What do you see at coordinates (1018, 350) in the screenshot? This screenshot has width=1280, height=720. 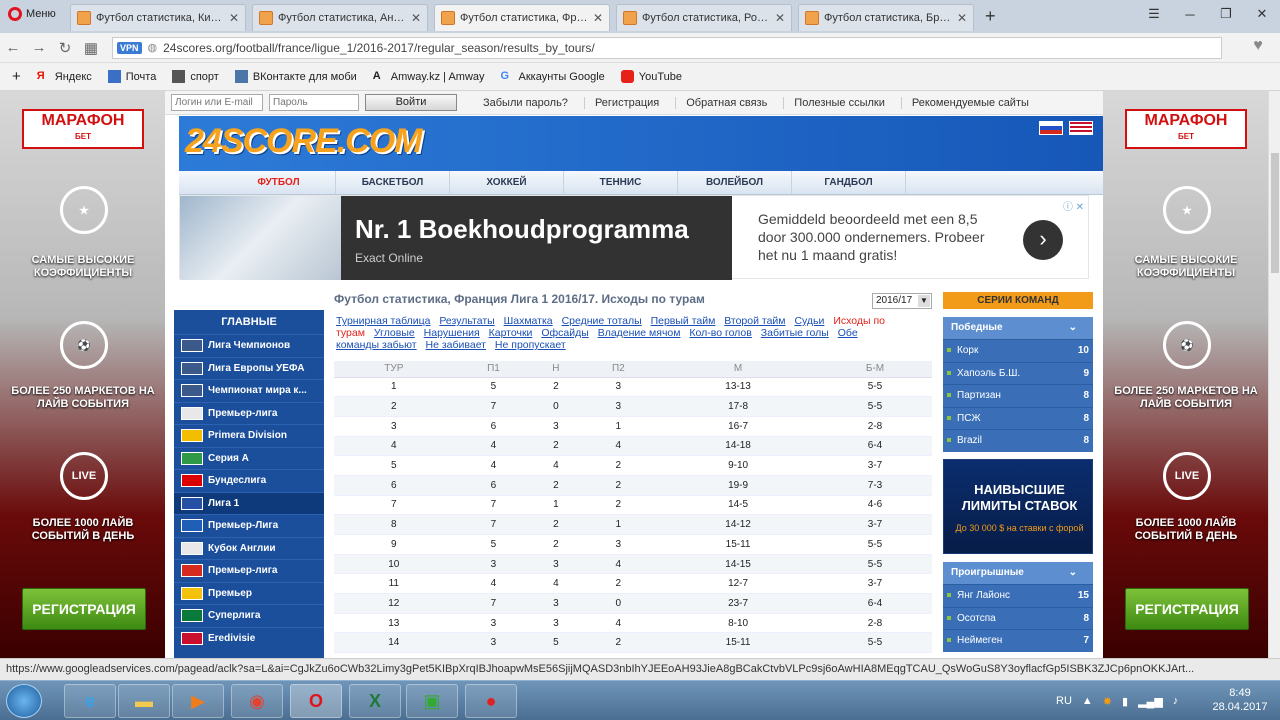 I see `team-series-item: Корк 10` at bounding box center [1018, 350].